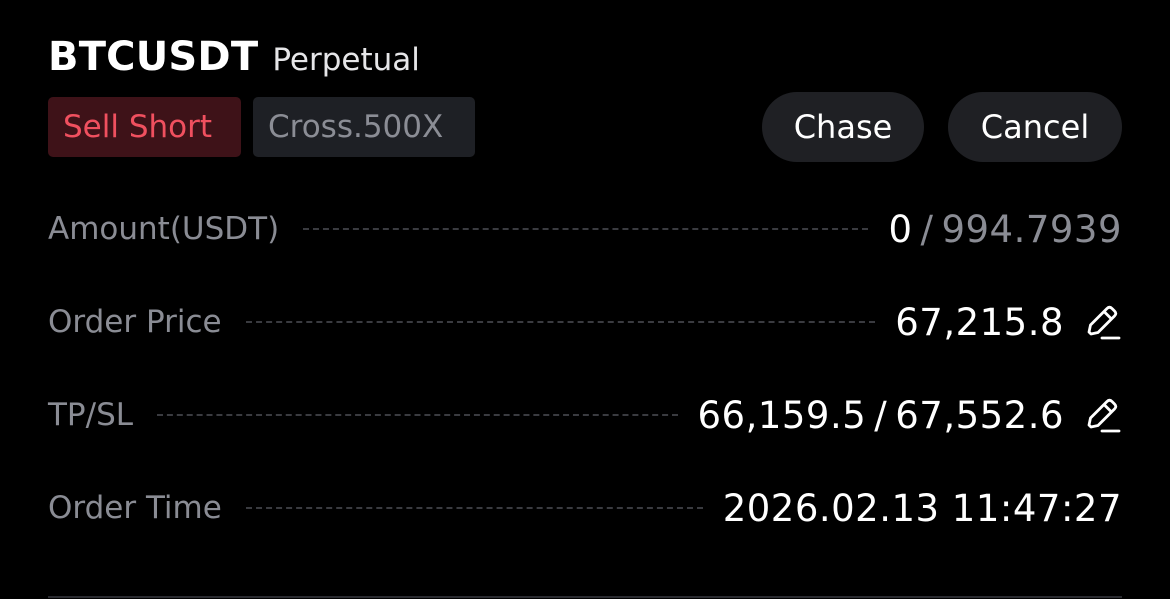 This screenshot has height=599, width=1170. Describe the element at coordinates (1031, 229) in the screenshot. I see `amount-total: 994.7939` at that location.